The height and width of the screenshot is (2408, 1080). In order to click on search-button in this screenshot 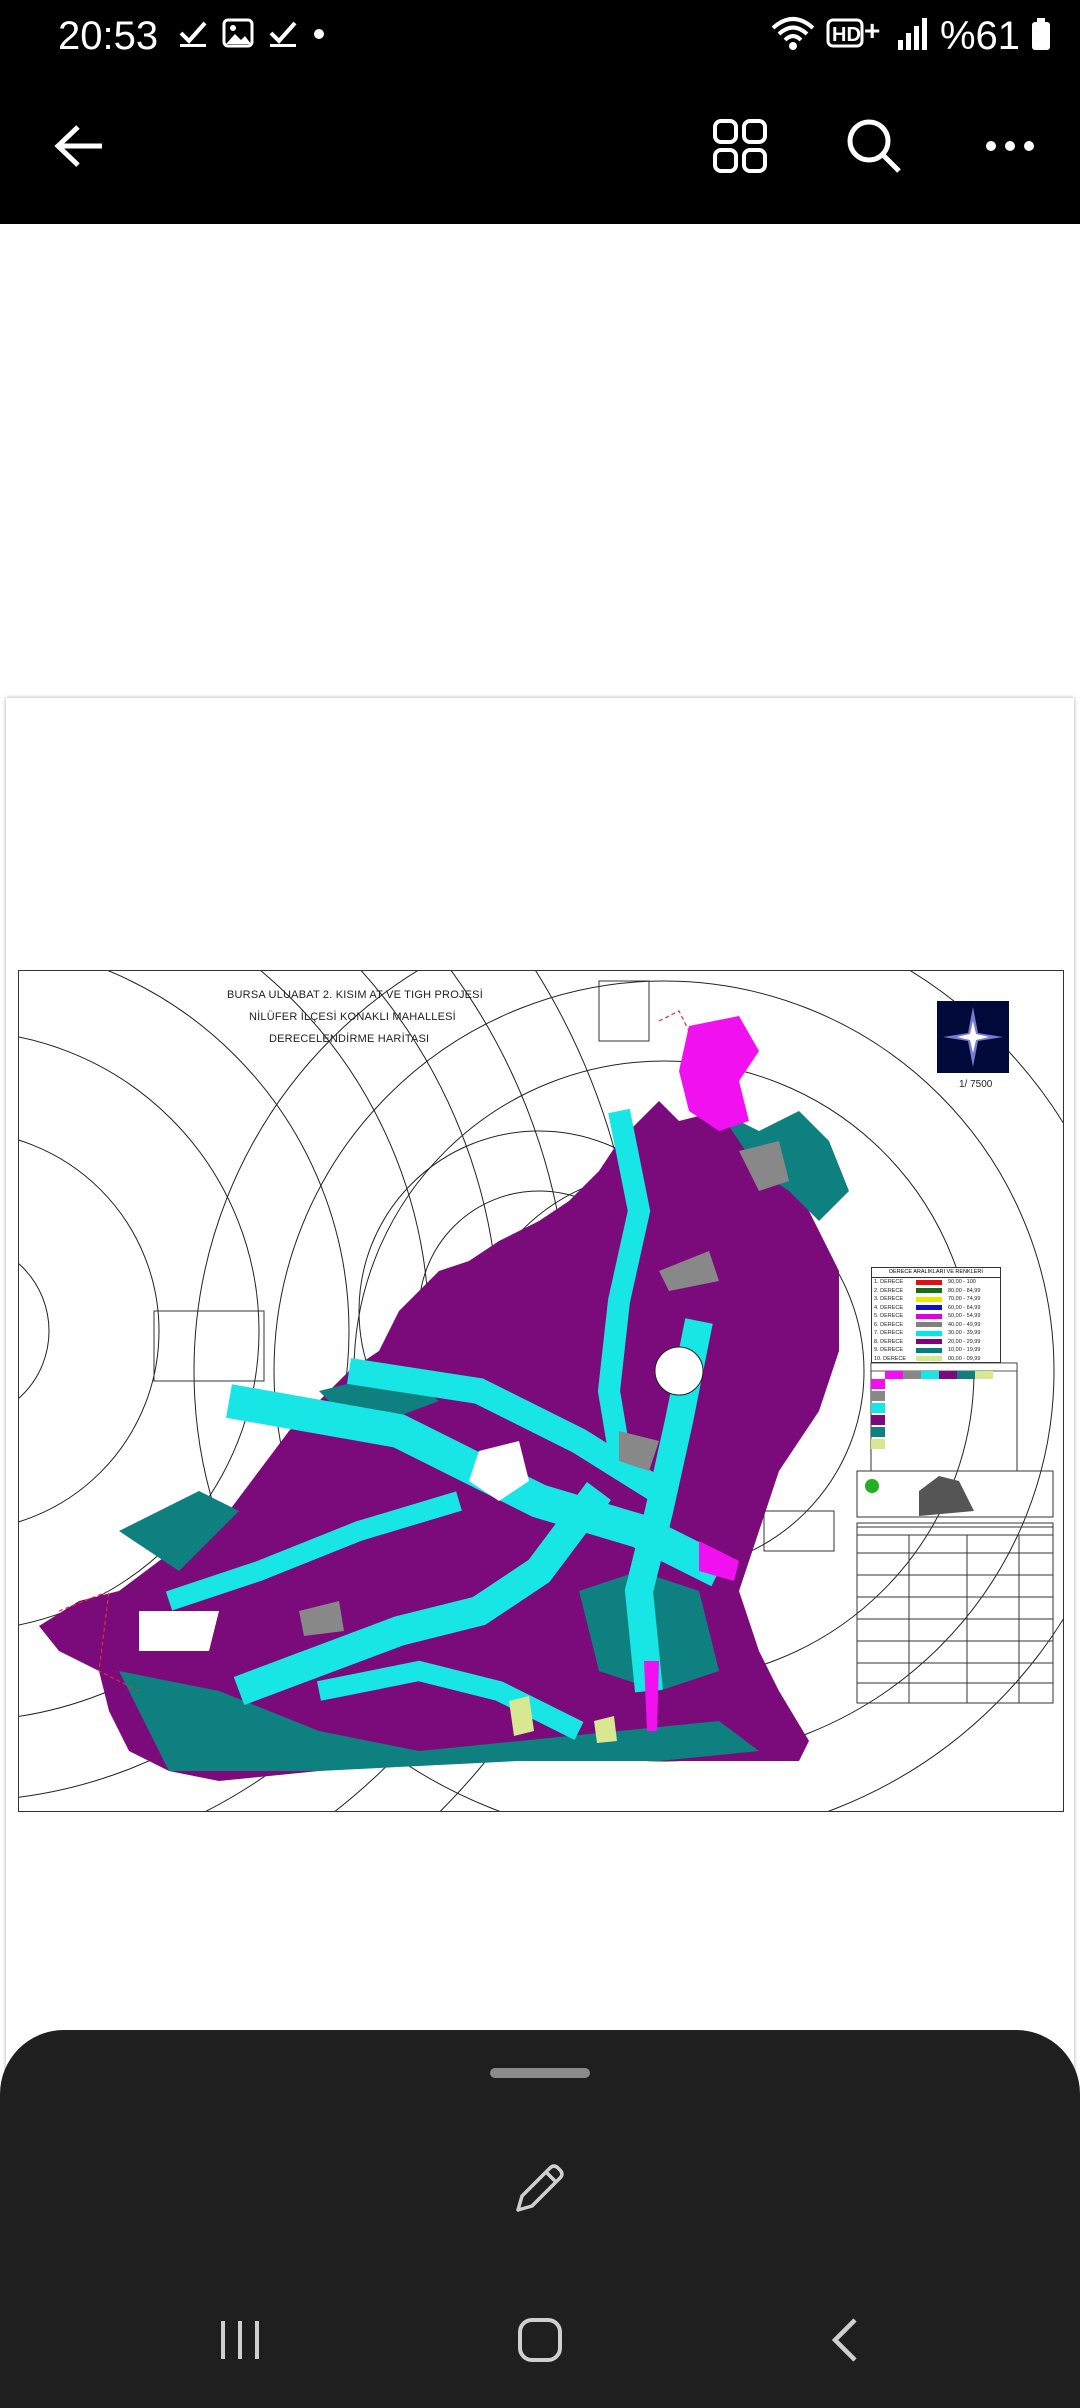, I will do `click(874, 148)`.